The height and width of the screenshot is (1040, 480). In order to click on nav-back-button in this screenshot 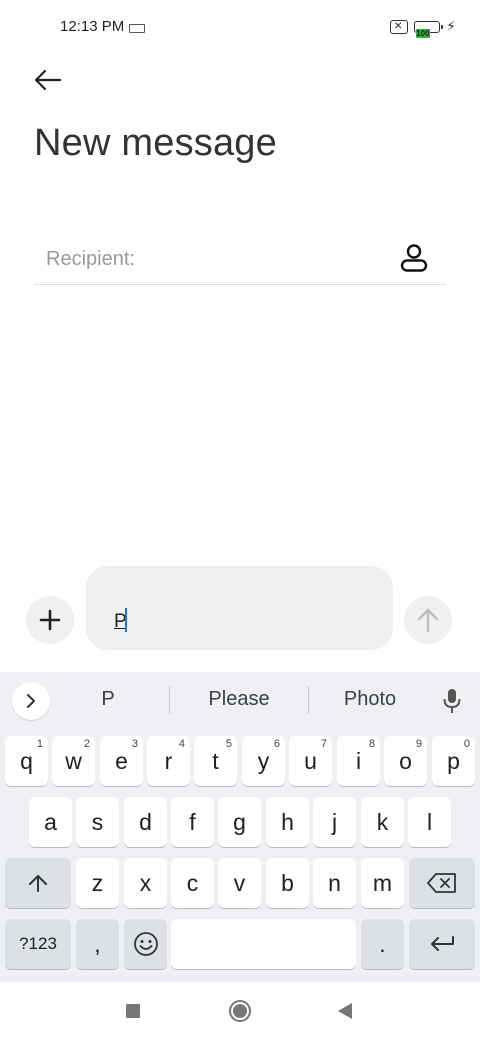, I will do `click(345, 1011)`.